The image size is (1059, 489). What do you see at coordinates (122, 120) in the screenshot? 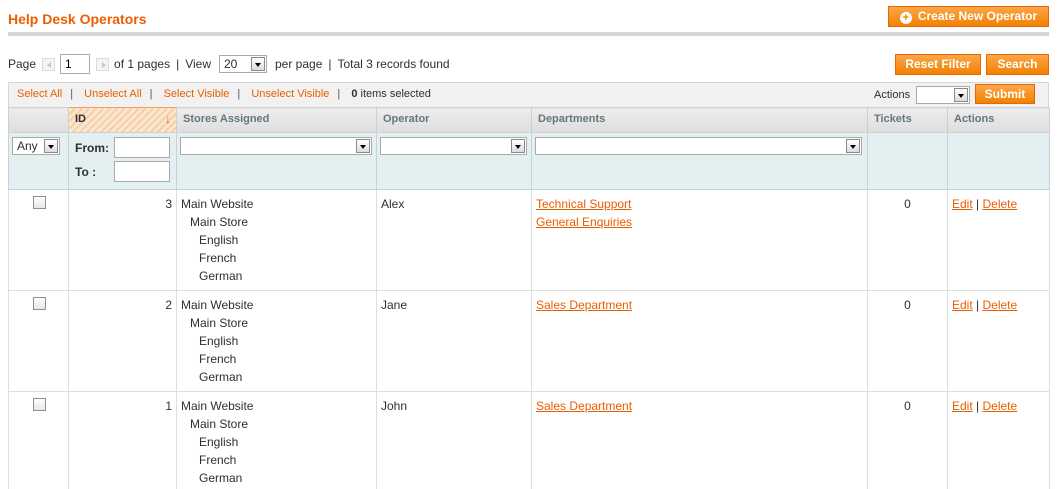
I see `column-header-id: ID ↓` at bounding box center [122, 120].